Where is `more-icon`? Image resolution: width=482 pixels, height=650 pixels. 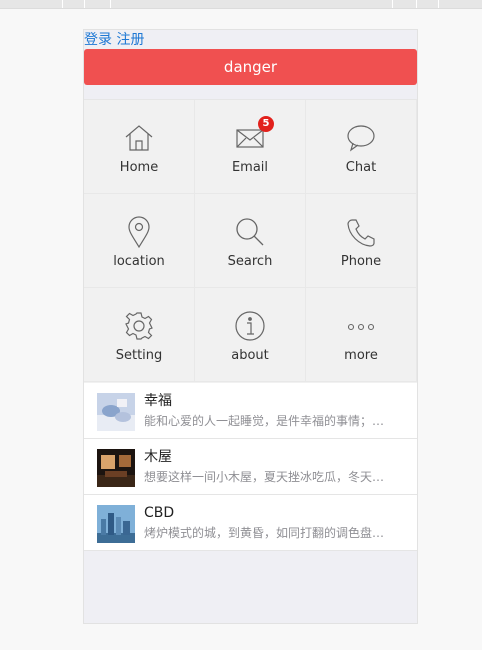 more-icon is located at coordinates (361, 327).